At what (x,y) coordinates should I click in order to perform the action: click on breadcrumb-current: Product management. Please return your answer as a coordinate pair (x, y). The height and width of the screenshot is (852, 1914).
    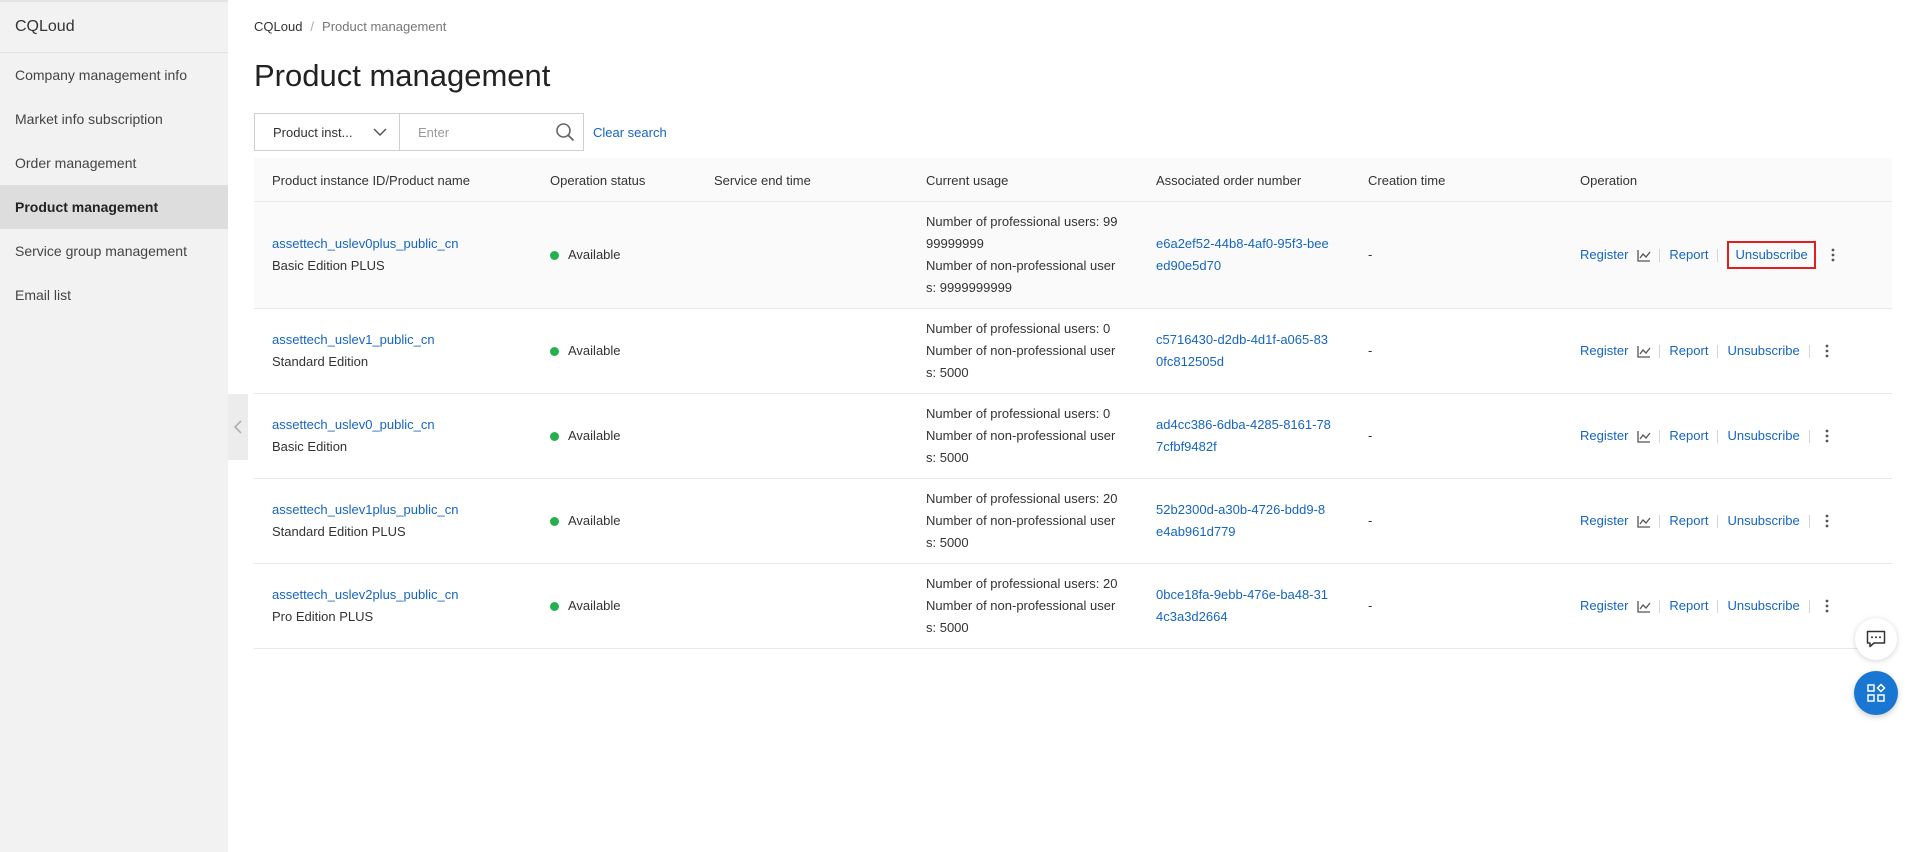
    Looking at the image, I should click on (384, 26).